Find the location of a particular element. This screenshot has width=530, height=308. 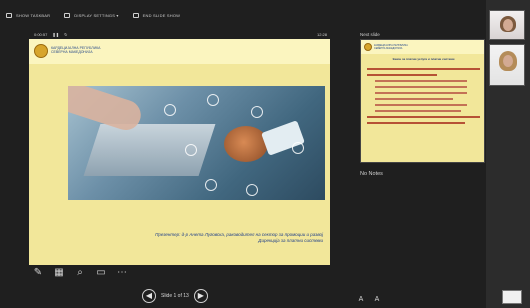

chevron-right-icon: ▶ is located at coordinates (200, 296).